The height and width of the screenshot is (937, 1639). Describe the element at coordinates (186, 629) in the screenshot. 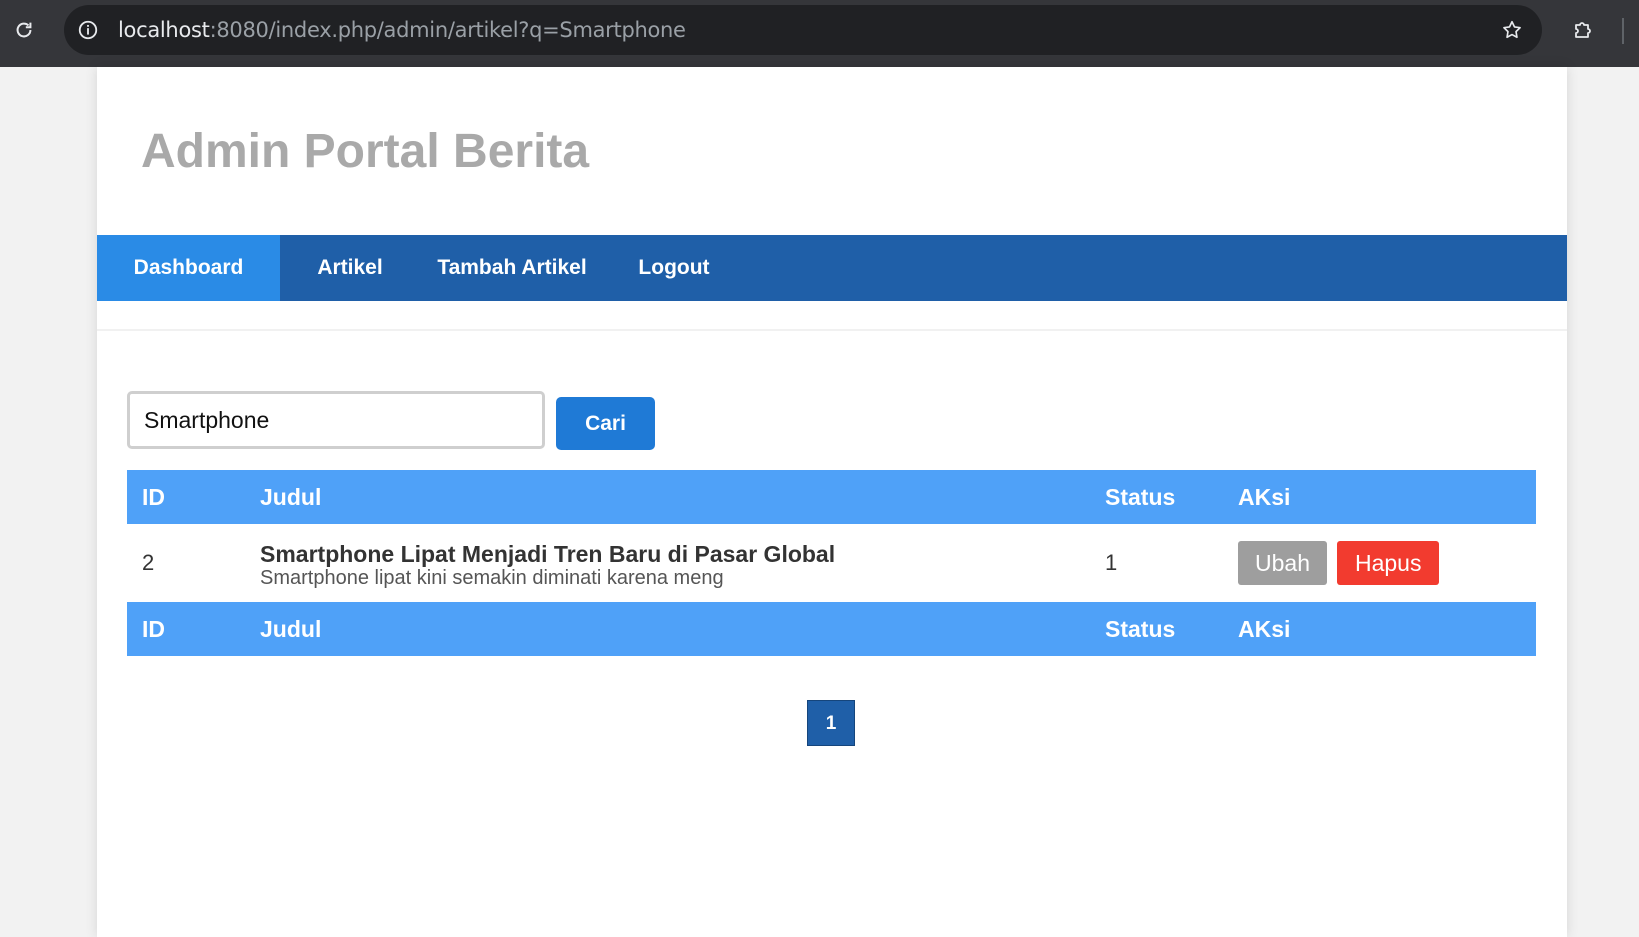

I see `footer-id: ID` at that location.